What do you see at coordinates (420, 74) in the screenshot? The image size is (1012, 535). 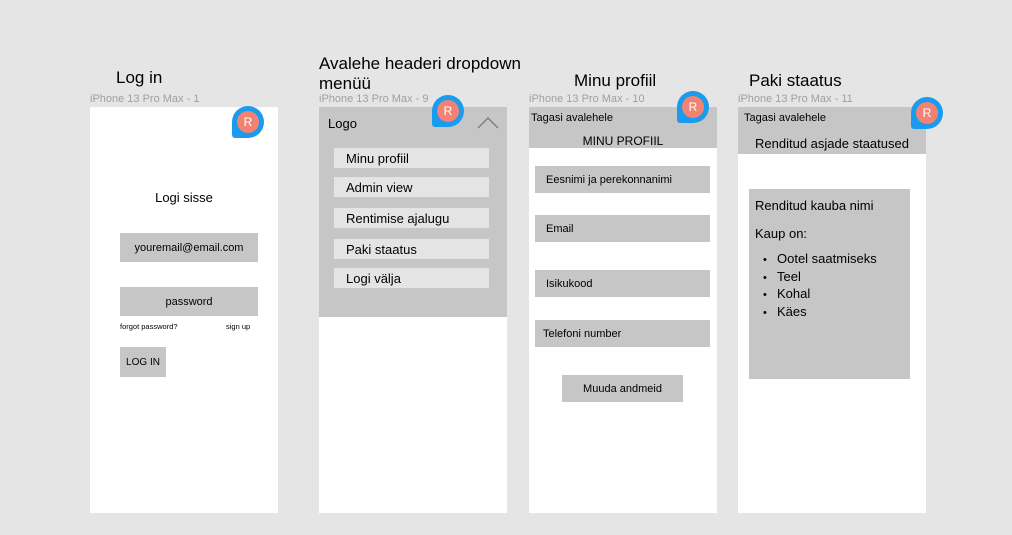 I see `frame-title-dropdown: Avalehe headeri dropdown menüü` at bounding box center [420, 74].